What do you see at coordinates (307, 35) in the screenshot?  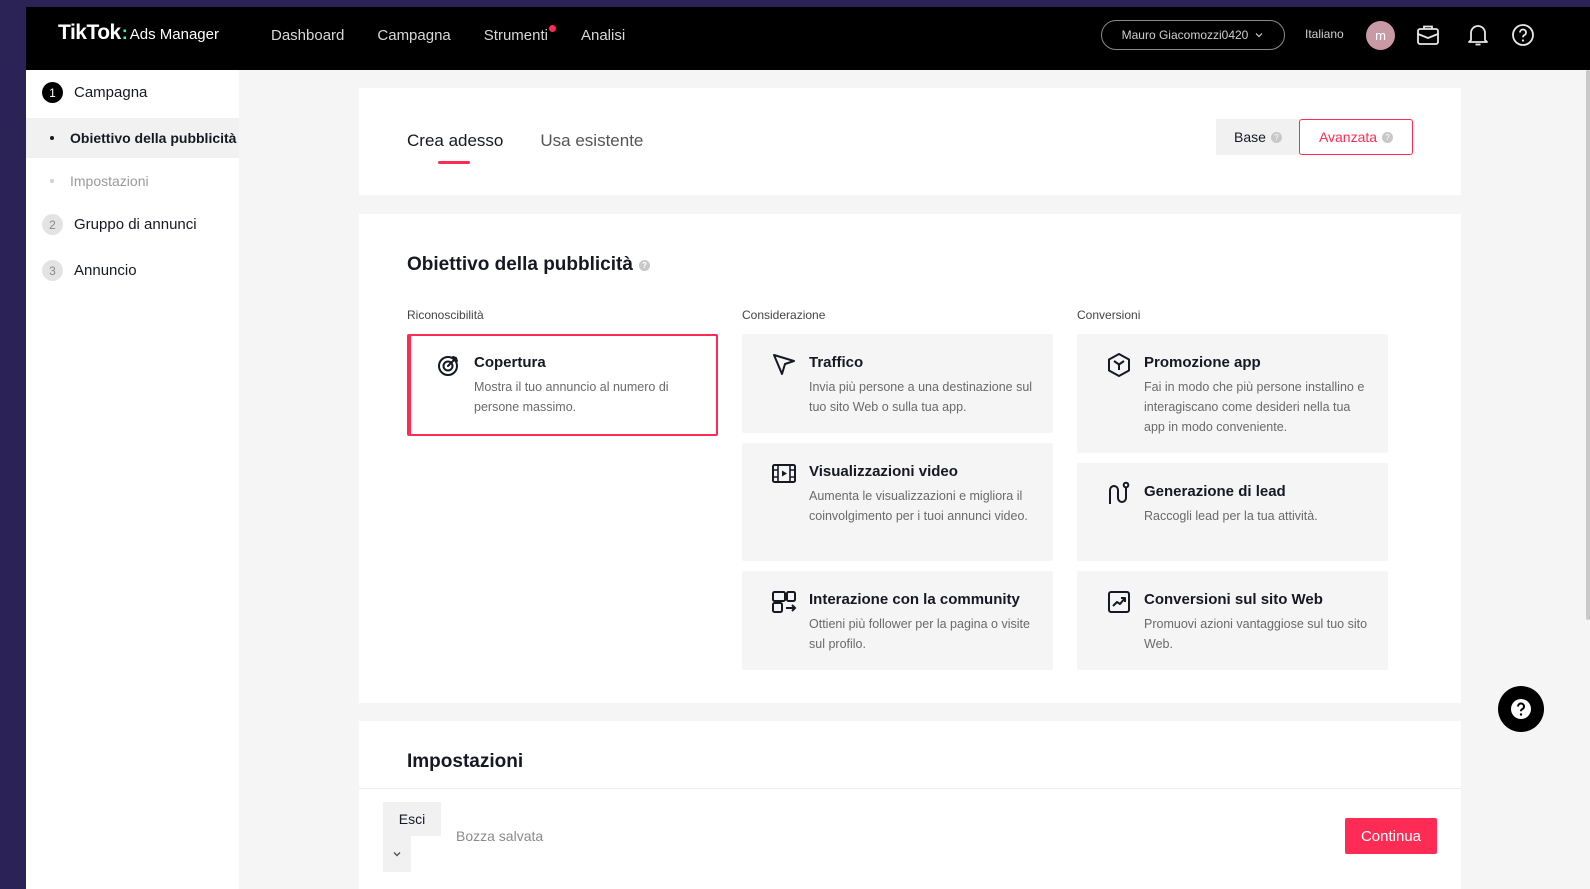 I see `nav-link-dashboard: Dashboard` at bounding box center [307, 35].